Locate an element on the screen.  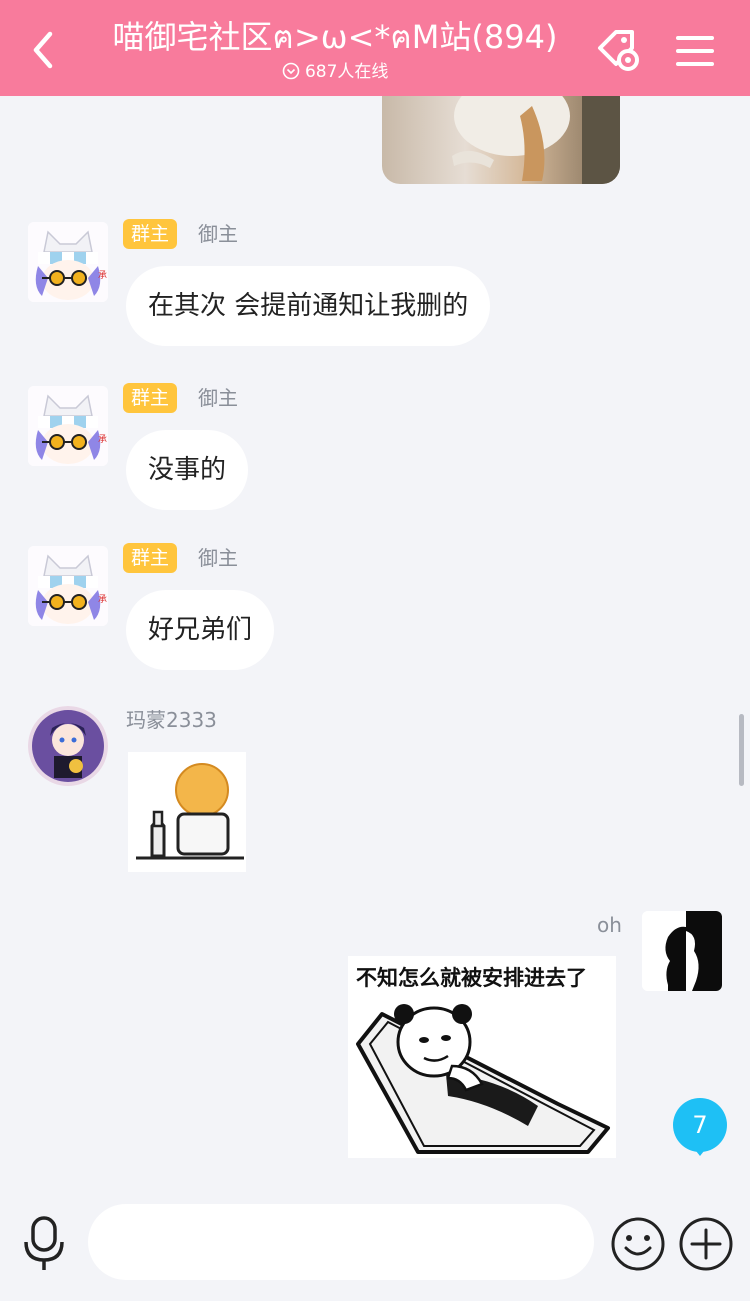
back-button is located at coordinates (44, 50).